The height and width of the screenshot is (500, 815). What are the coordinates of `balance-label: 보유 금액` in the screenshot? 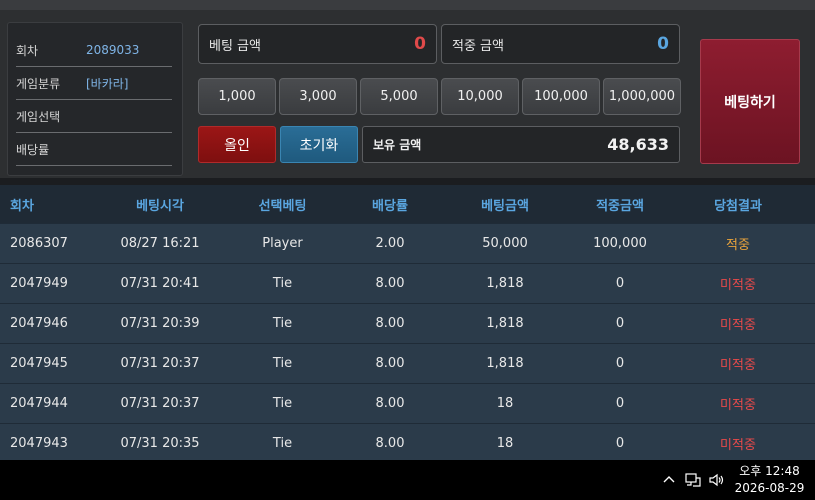 It's located at (397, 145).